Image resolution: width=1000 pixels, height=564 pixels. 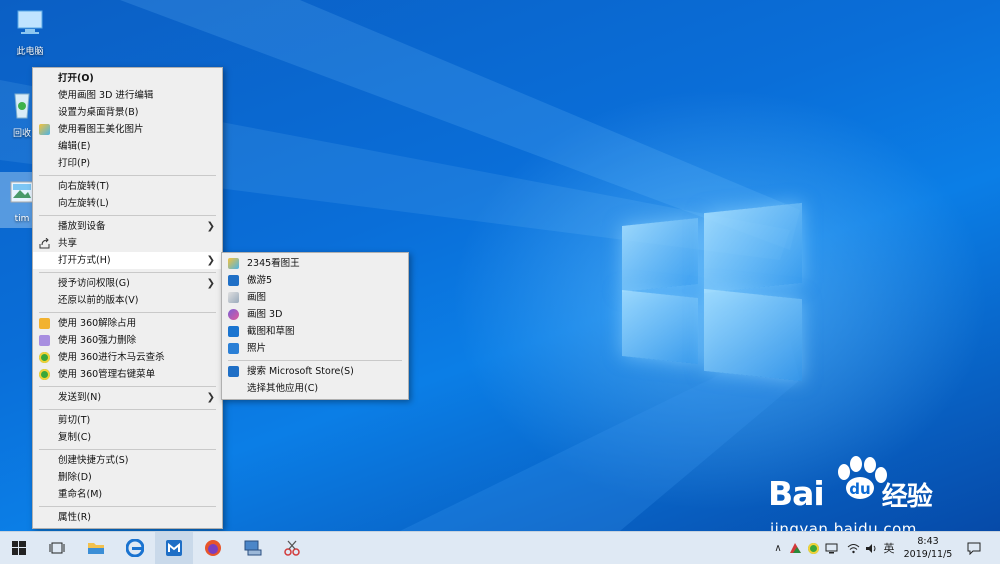 I want to click on scissors-icon, so click(x=292, y=548).